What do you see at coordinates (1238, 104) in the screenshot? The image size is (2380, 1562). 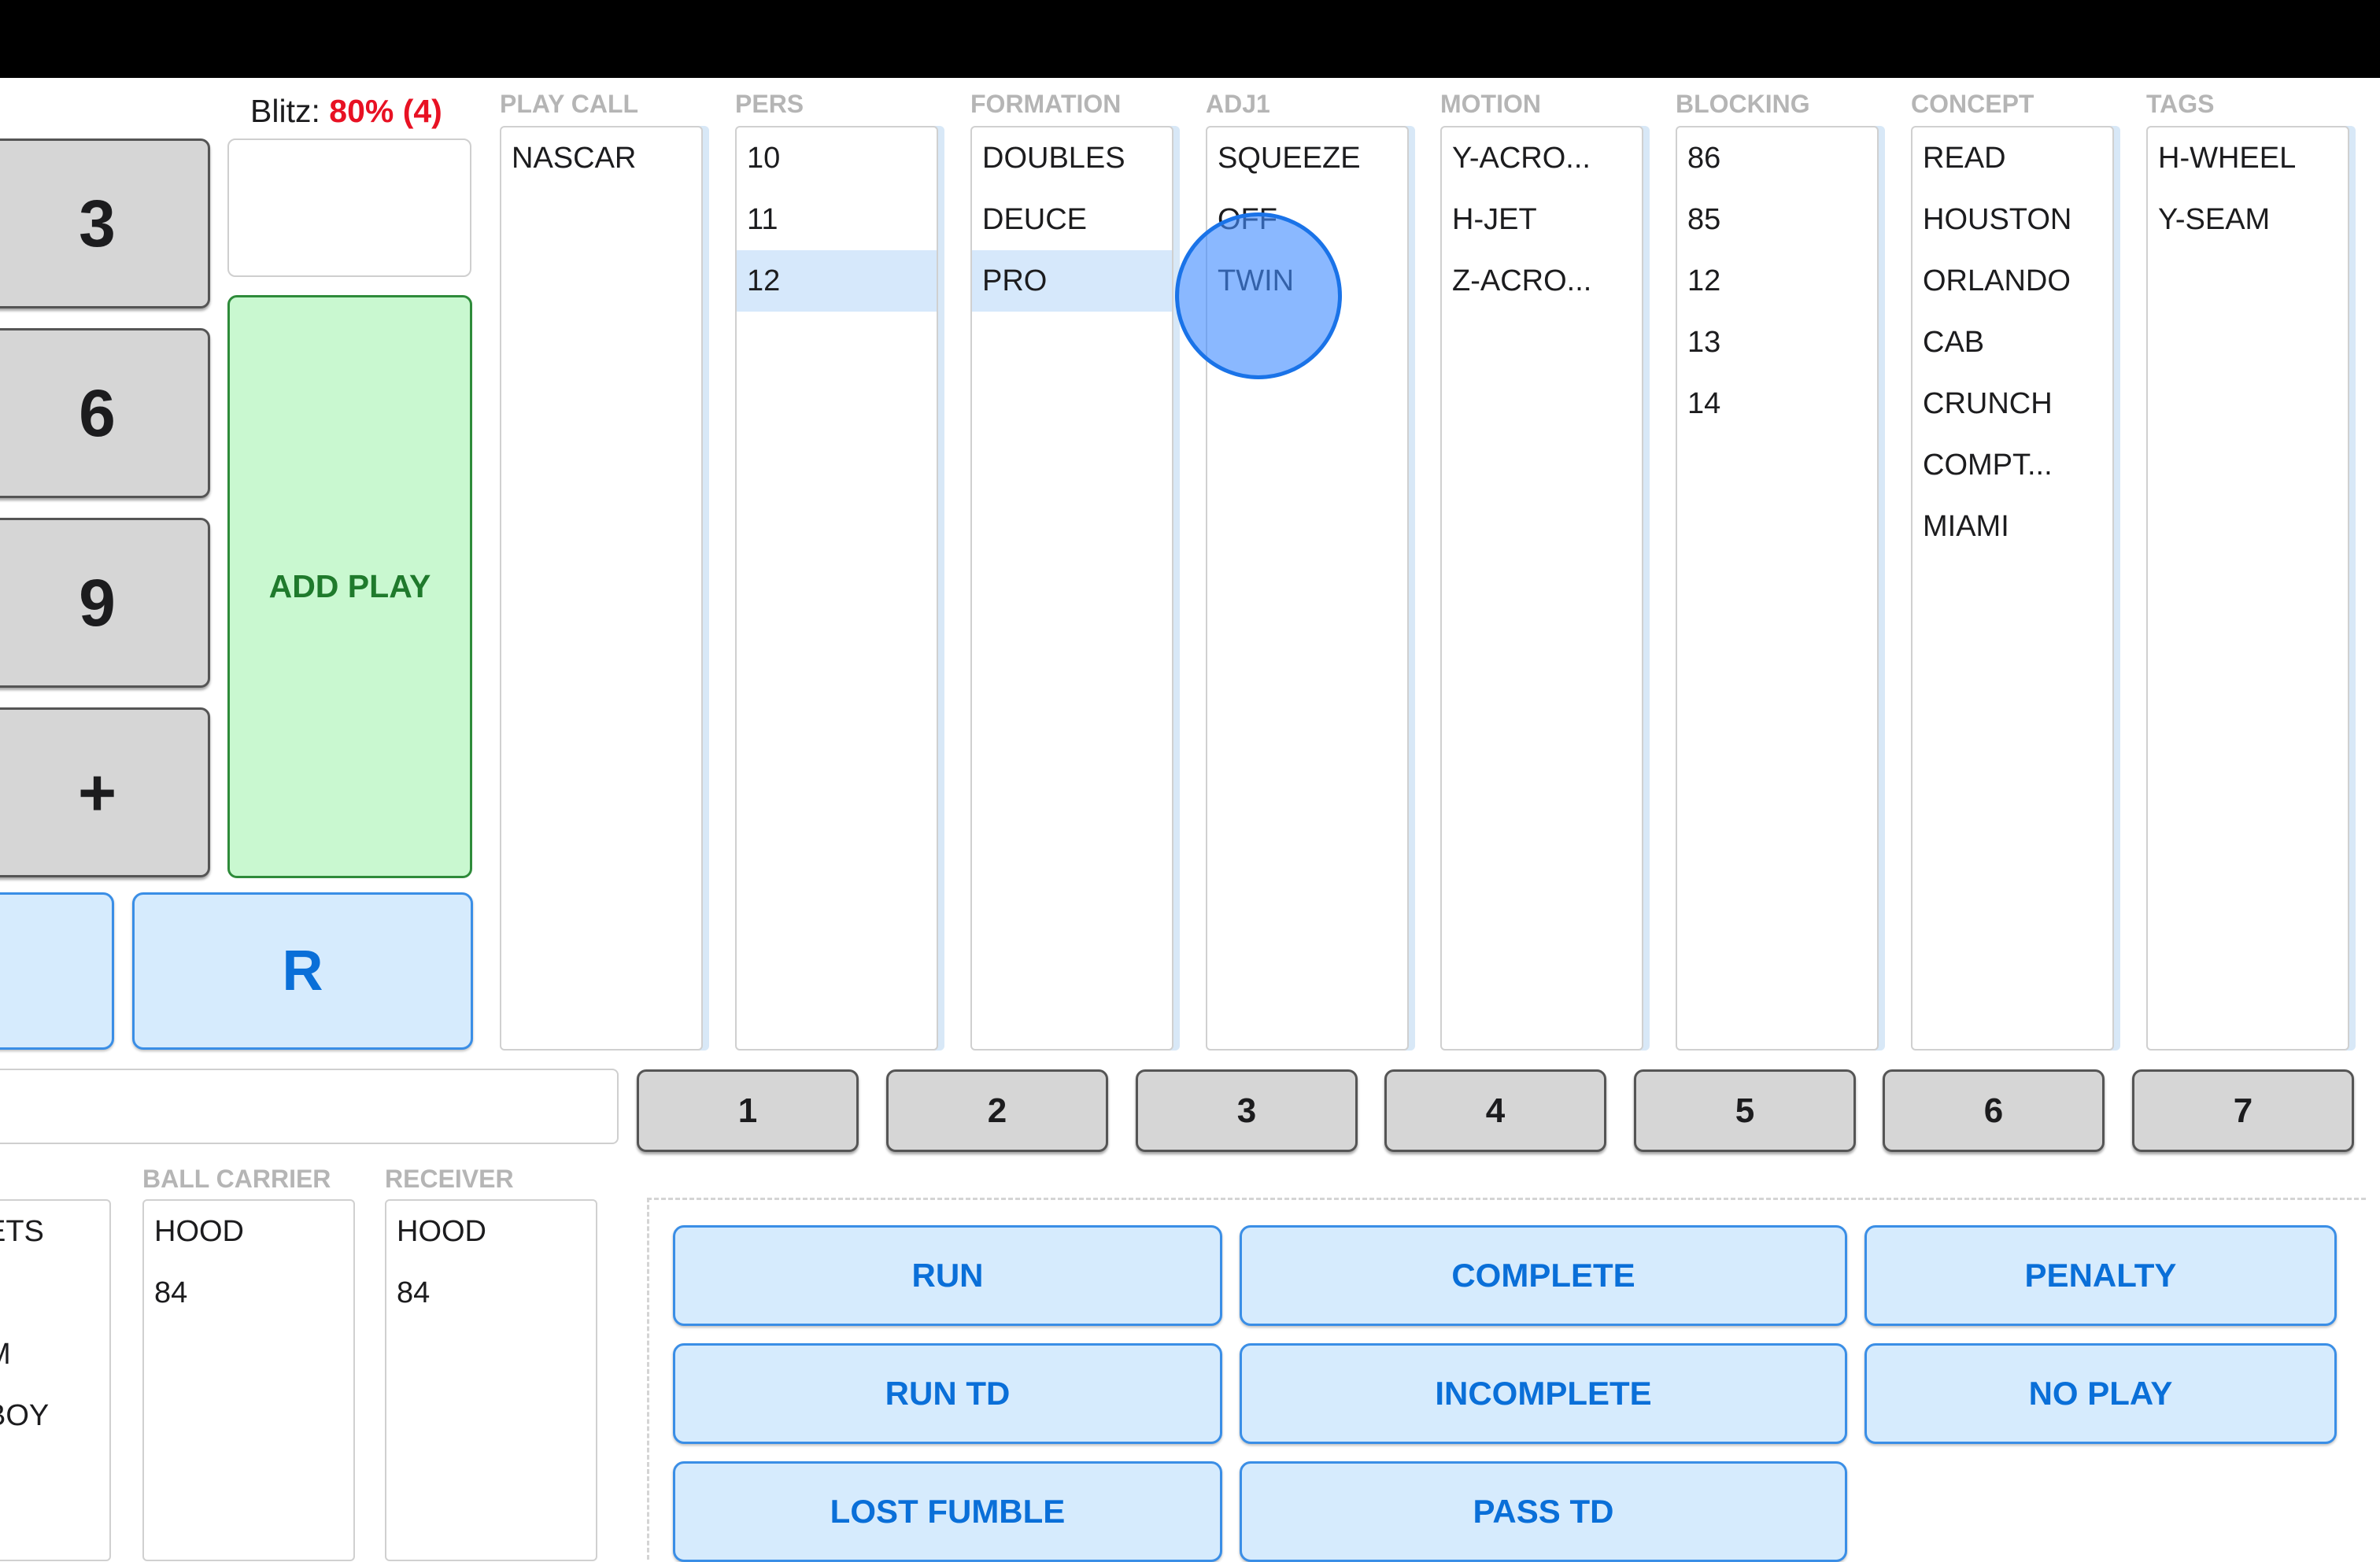 I see `col-label-adj1: ADJ1` at bounding box center [1238, 104].